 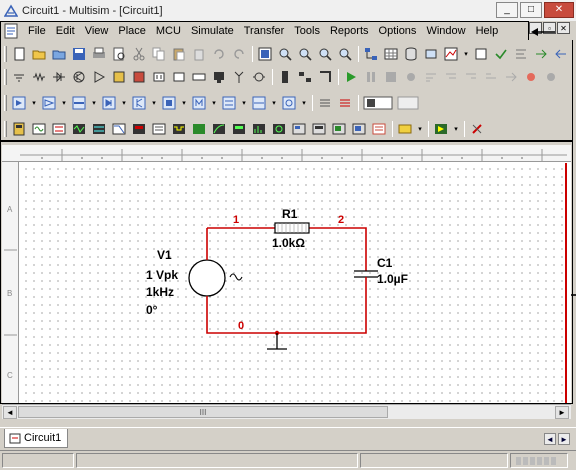 I want to click on tab-prev-button: ◄, so click(x=550, y=439).